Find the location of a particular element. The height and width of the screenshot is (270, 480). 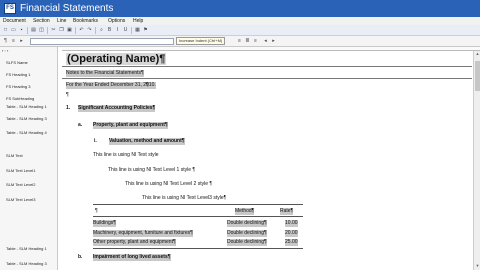

redo-icon: ↷ is located at coordinates (89, 30).